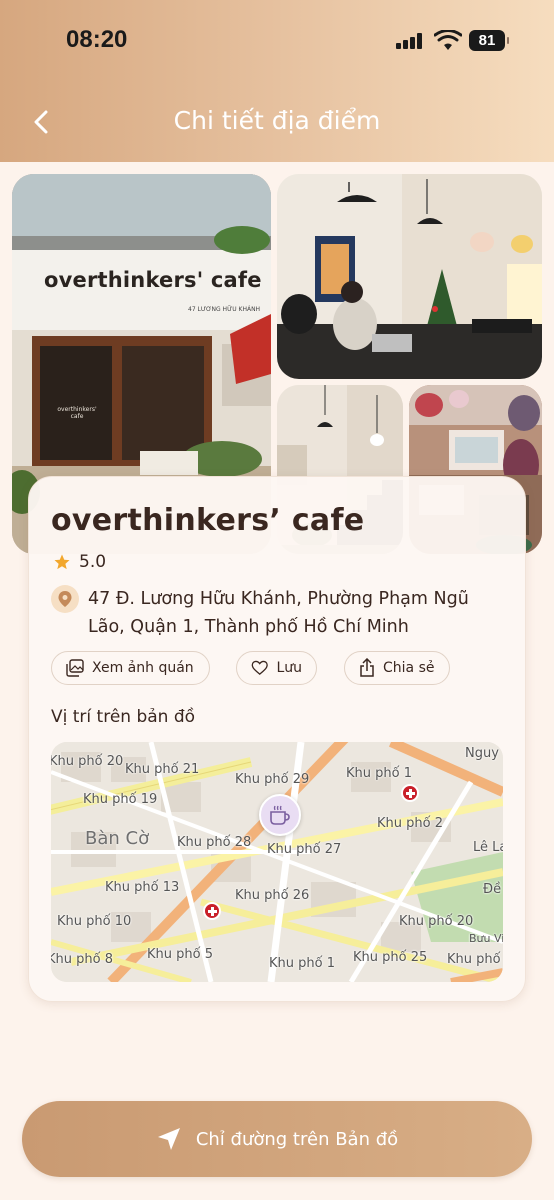 The height and width of the screenshot is (1200, 554). What do you see at coordinates (208, 520) in the screenshot?
I see `place-name: overthinkers’ cafe` at bounding box center [208, 520].